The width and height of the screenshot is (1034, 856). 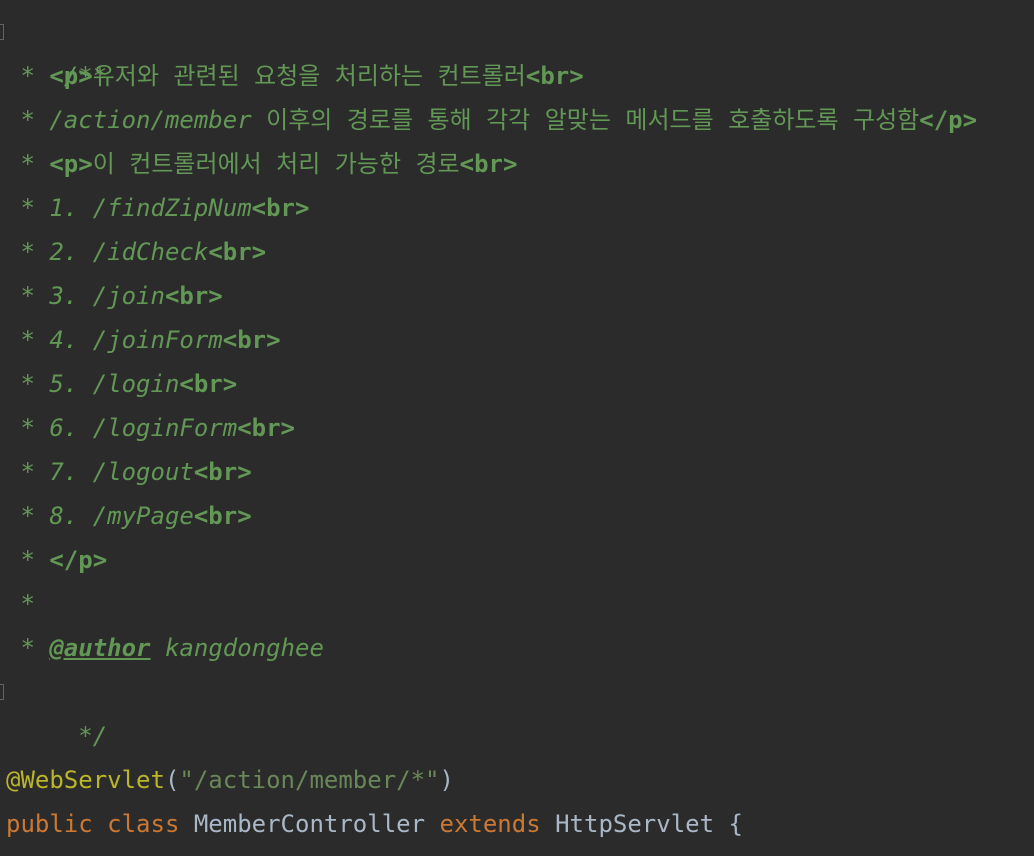 I want to click on comment-token: 1. /findZipNum, so click(x=150, y=208).